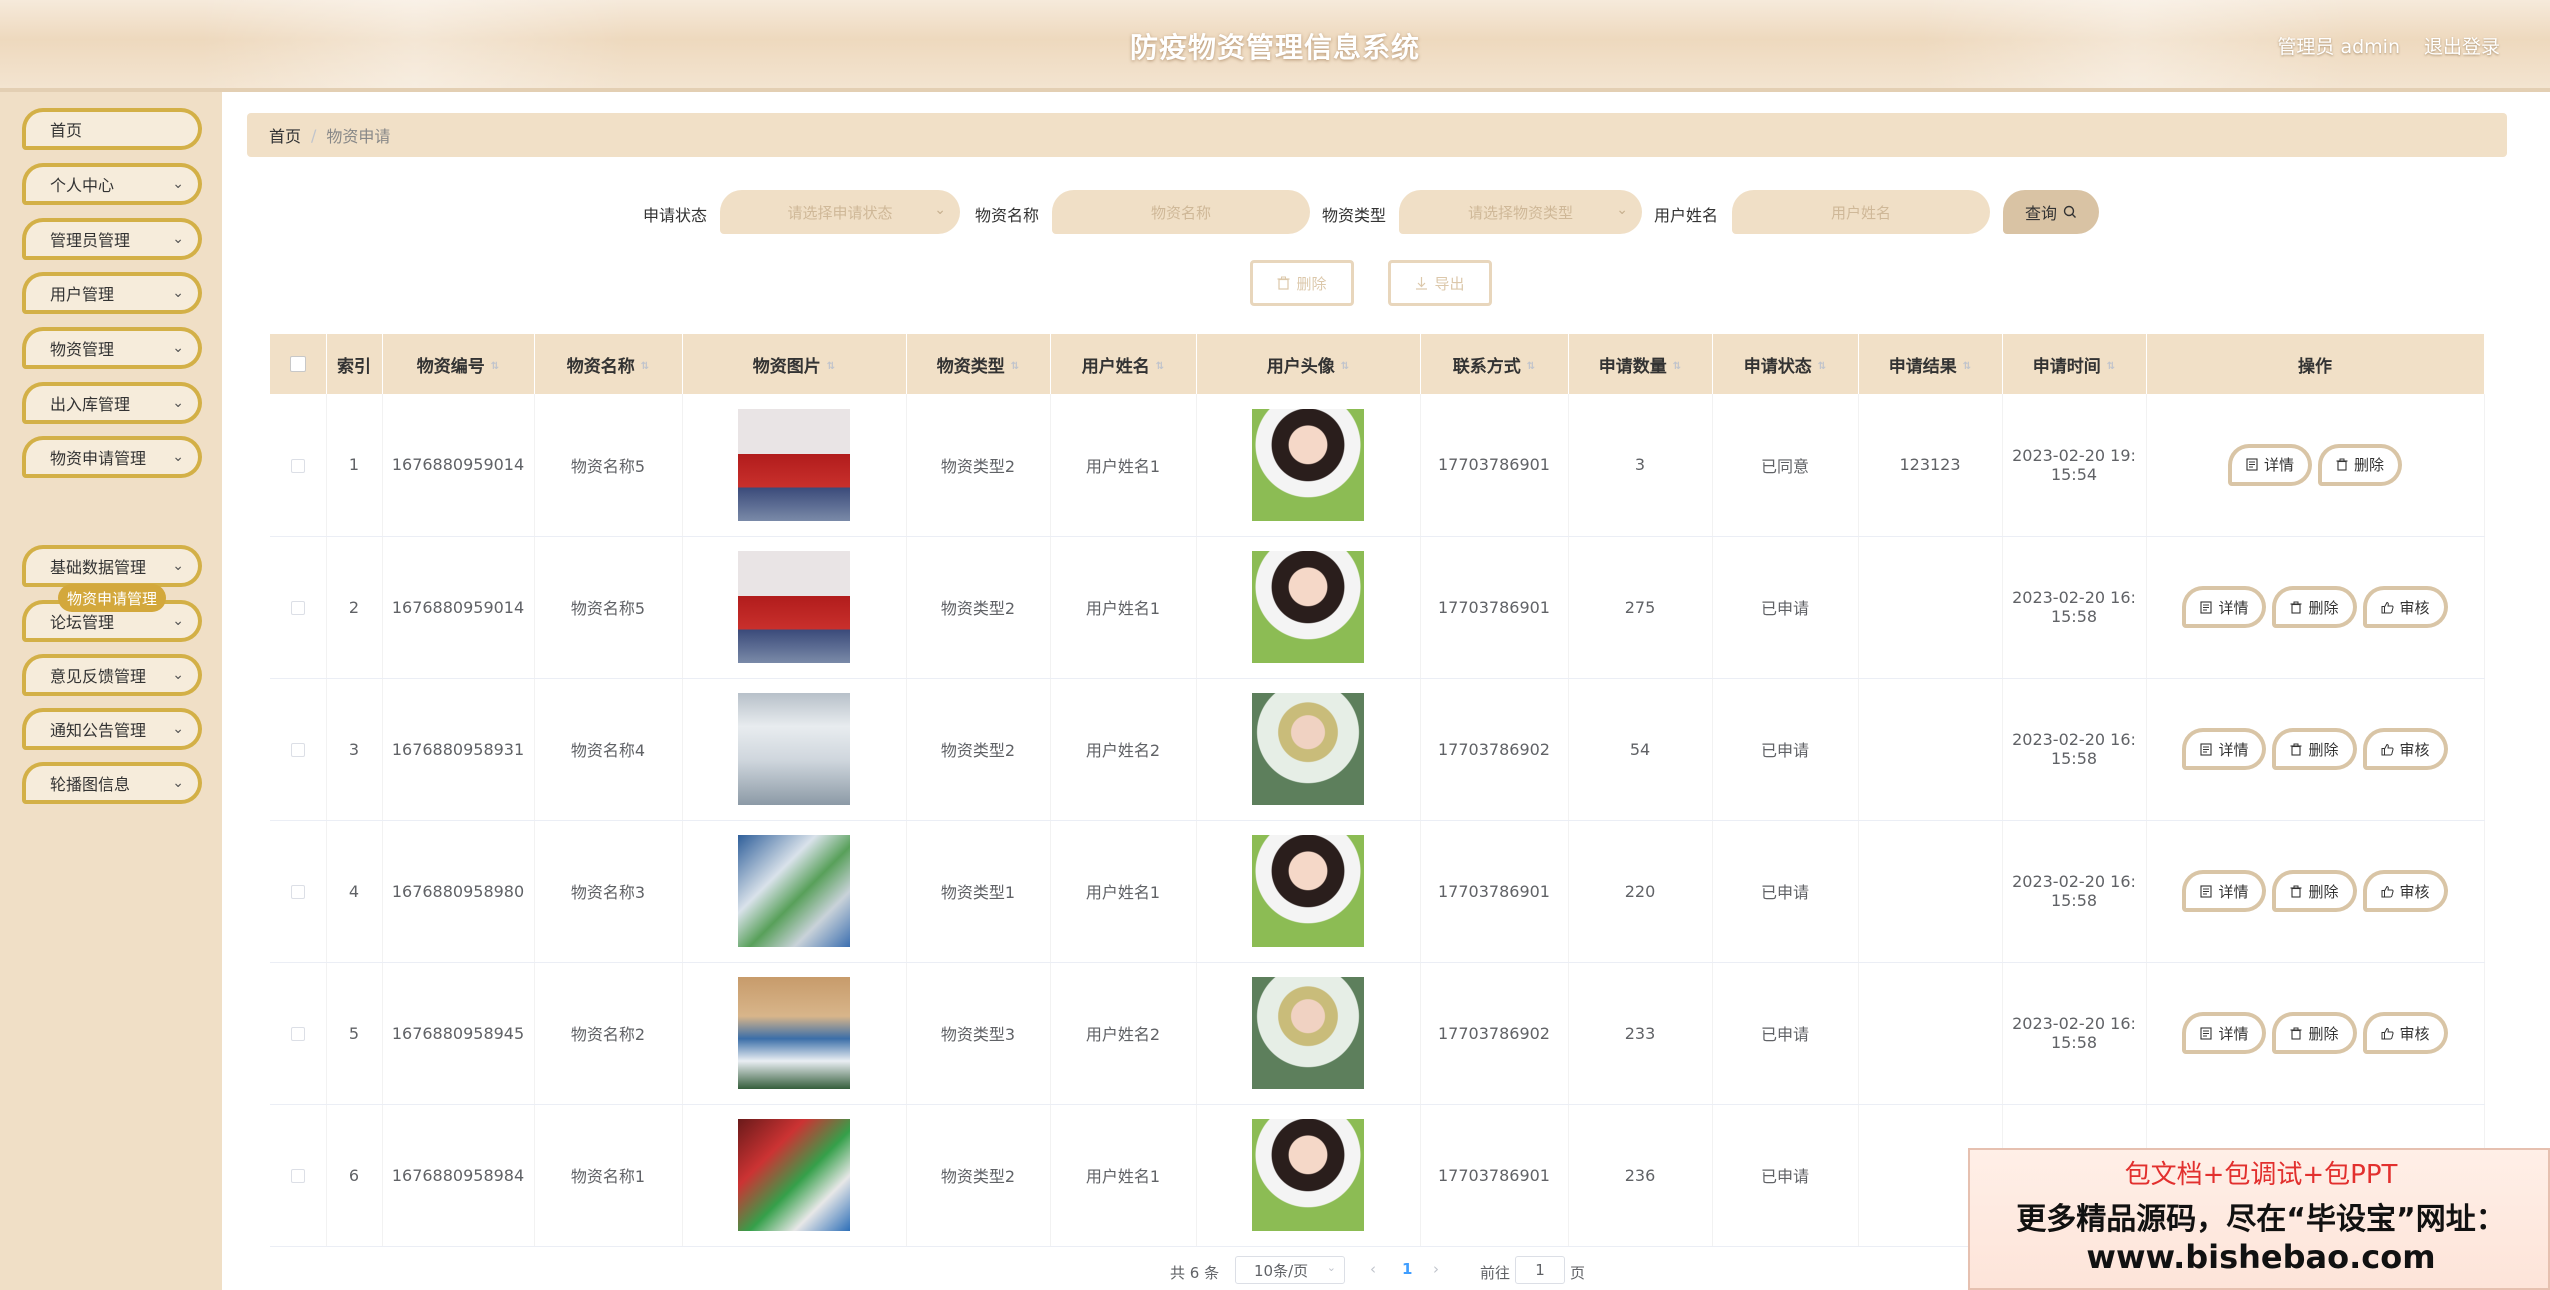 Image resolution: width=2550 pixels, height=1290 pixels. Describe the element at coordinates (1440, 283) in the screenshot. I see `export-button: 导出` at that location.